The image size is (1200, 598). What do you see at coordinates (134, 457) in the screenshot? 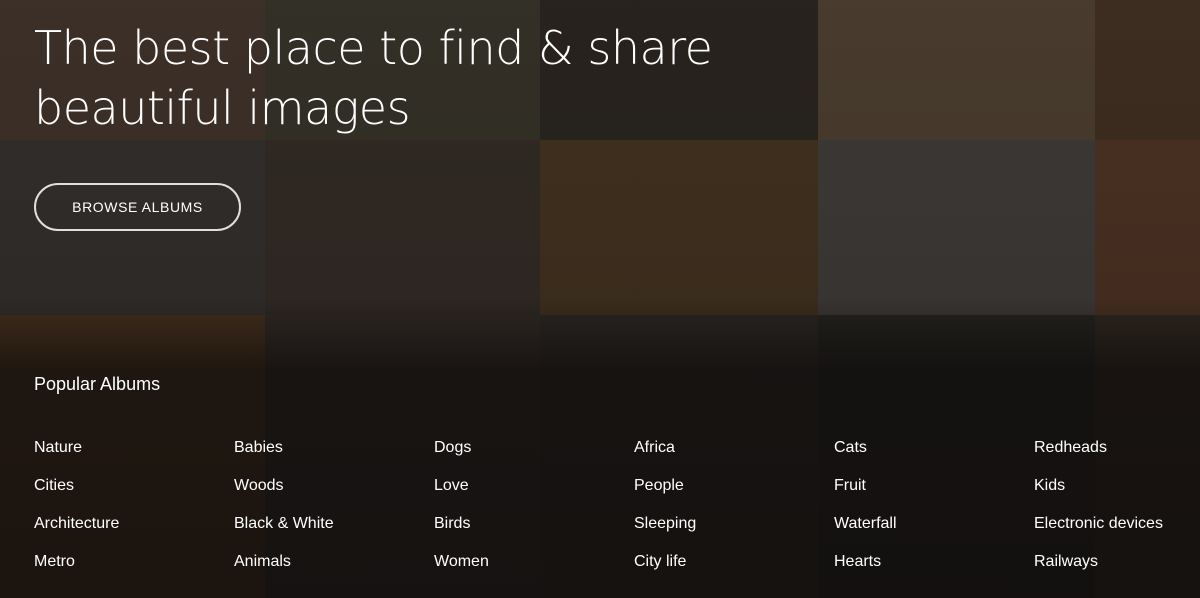
I see `album-link-nature: Nature` at bounding box center [134, 457].